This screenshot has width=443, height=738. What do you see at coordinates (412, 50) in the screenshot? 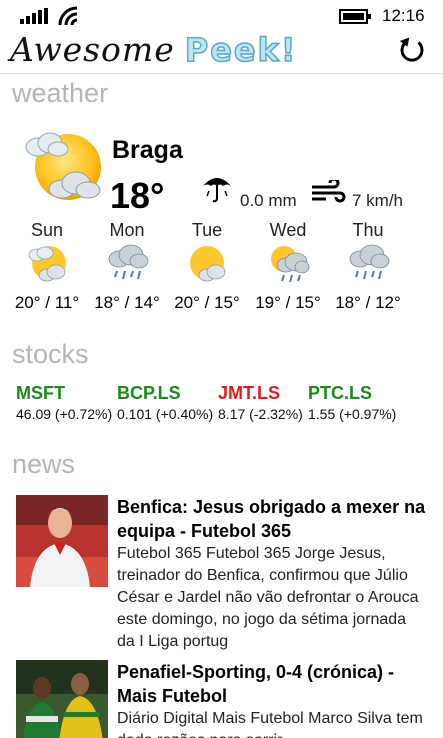
I see `refresh-icon` at bounding box center [412, 50].